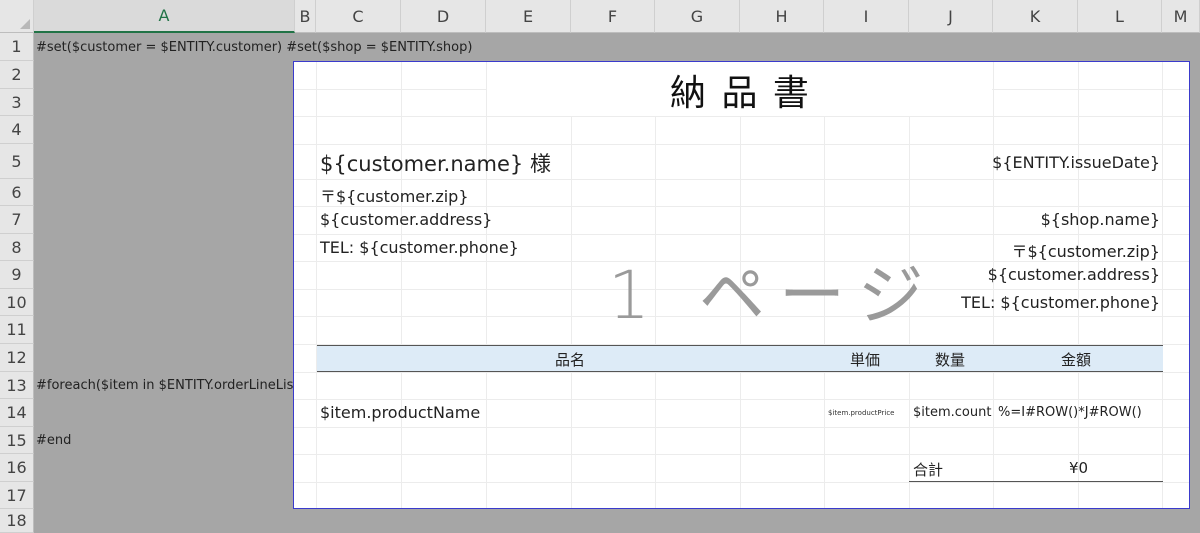 The height and width of the screenshot is (533, 1200). I want to click on header-quantity: 数量, so click(950, 359).